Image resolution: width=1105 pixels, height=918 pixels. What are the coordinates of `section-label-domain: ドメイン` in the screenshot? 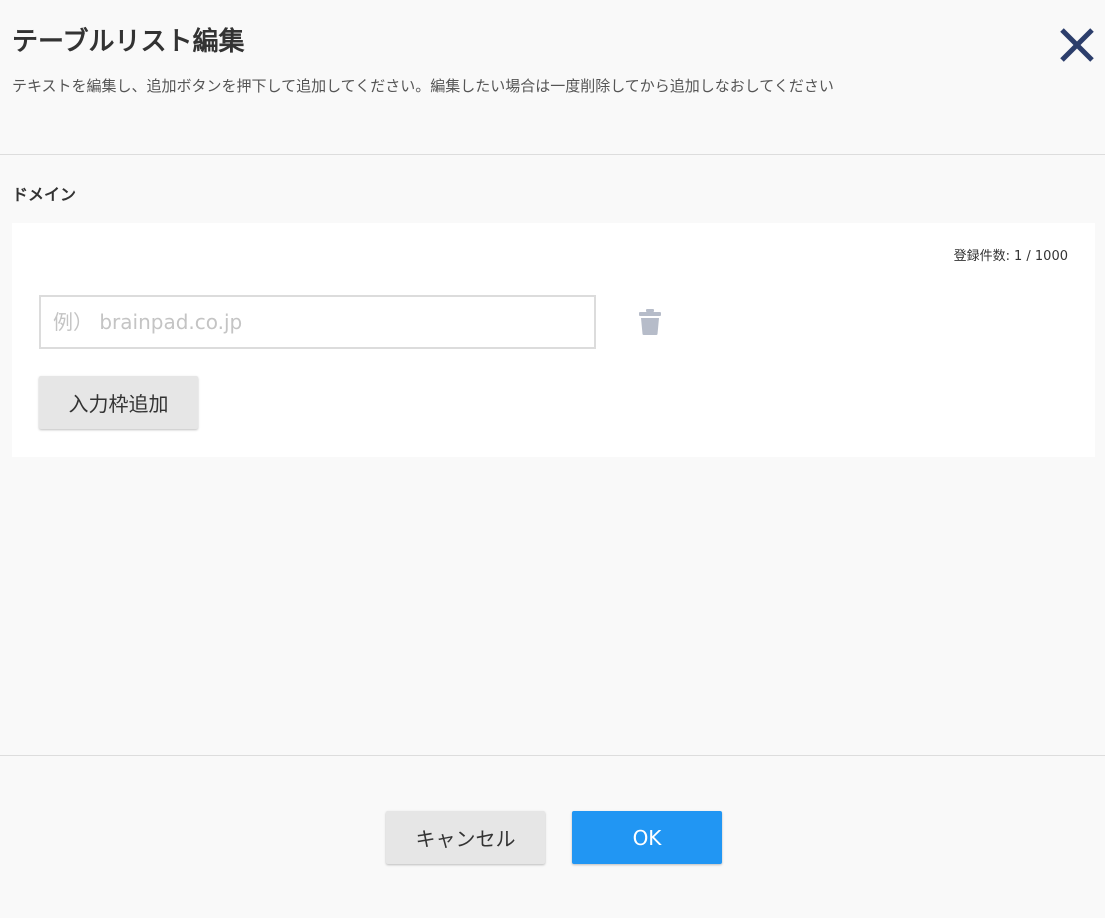 It's located at (44, 194).